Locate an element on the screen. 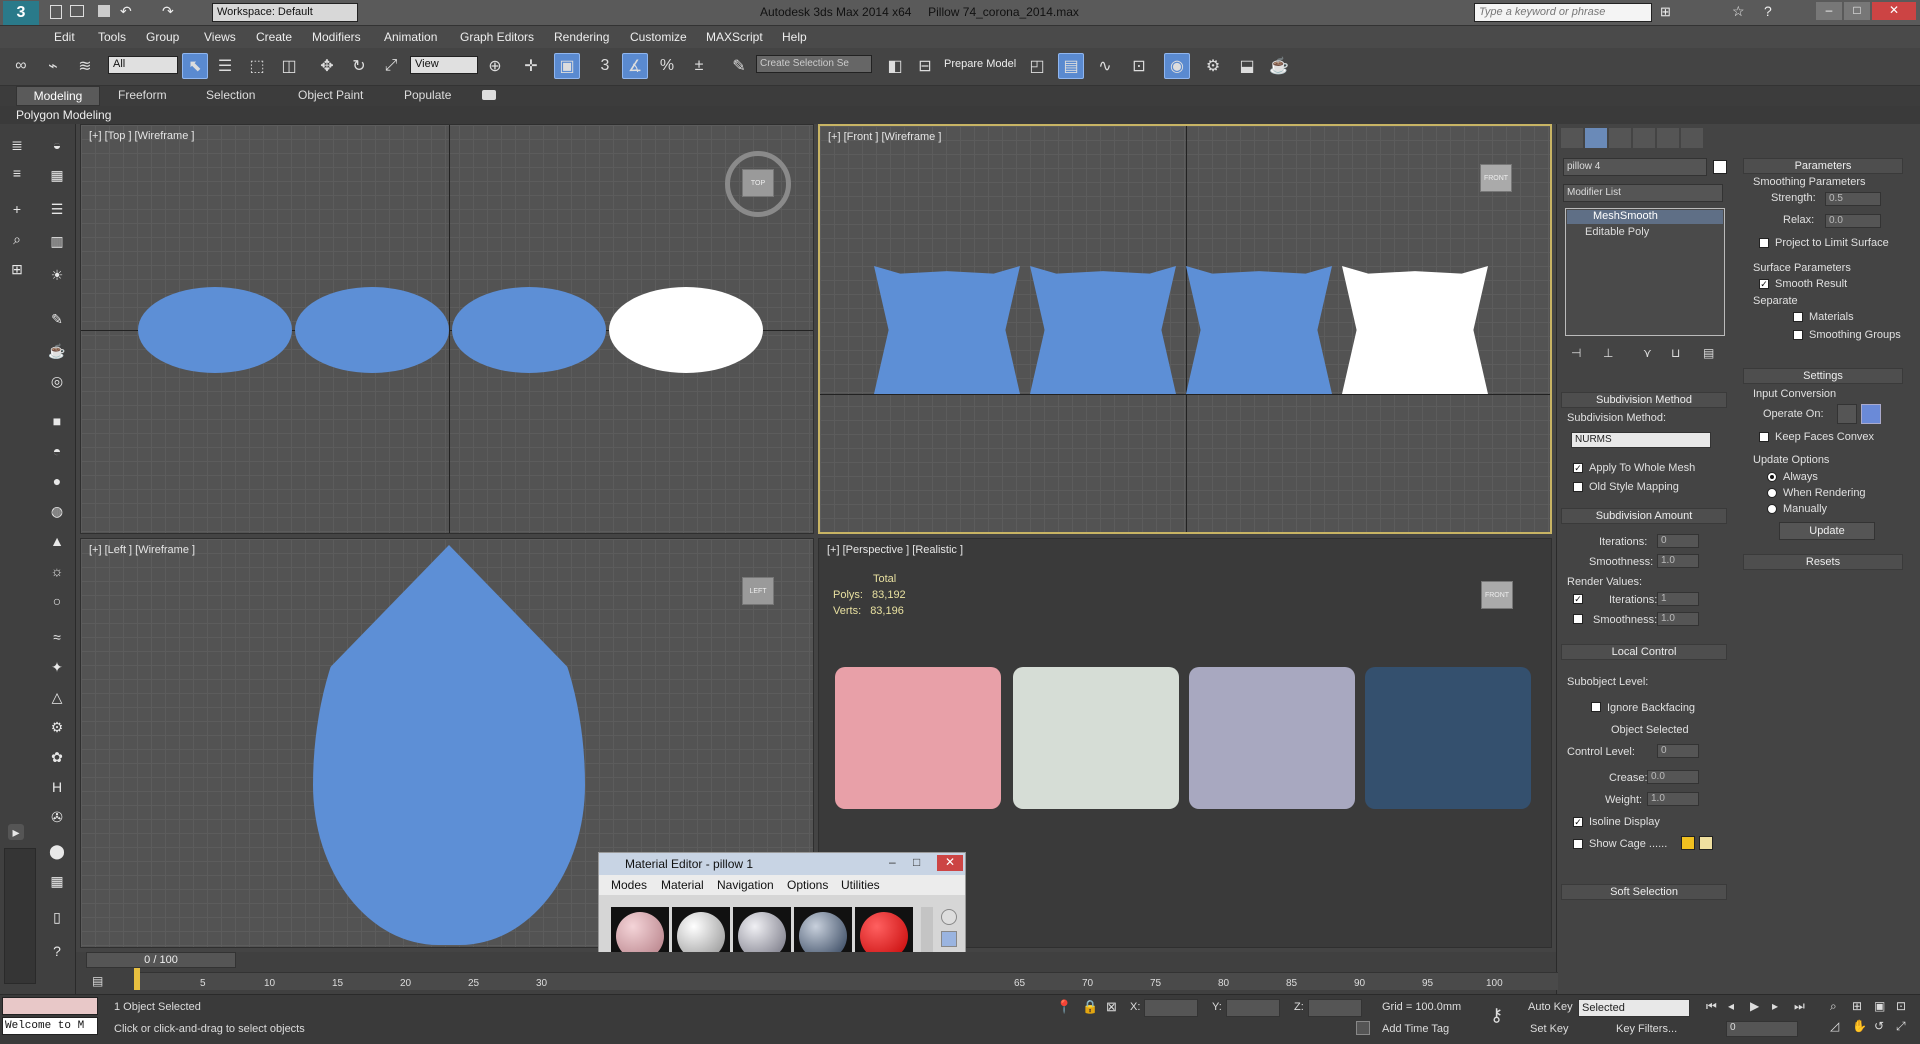  fov-icon: ◿ is located at coordinates (1834, 1026).